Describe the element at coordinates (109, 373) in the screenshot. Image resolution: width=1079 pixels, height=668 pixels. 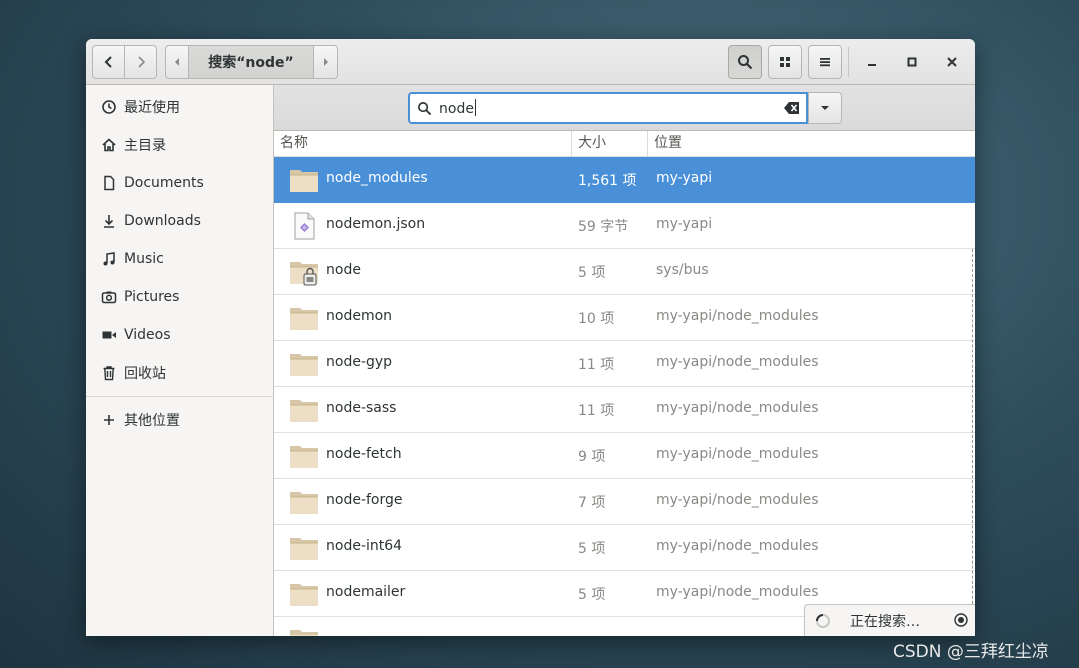
I see `trash-icon` at that location.